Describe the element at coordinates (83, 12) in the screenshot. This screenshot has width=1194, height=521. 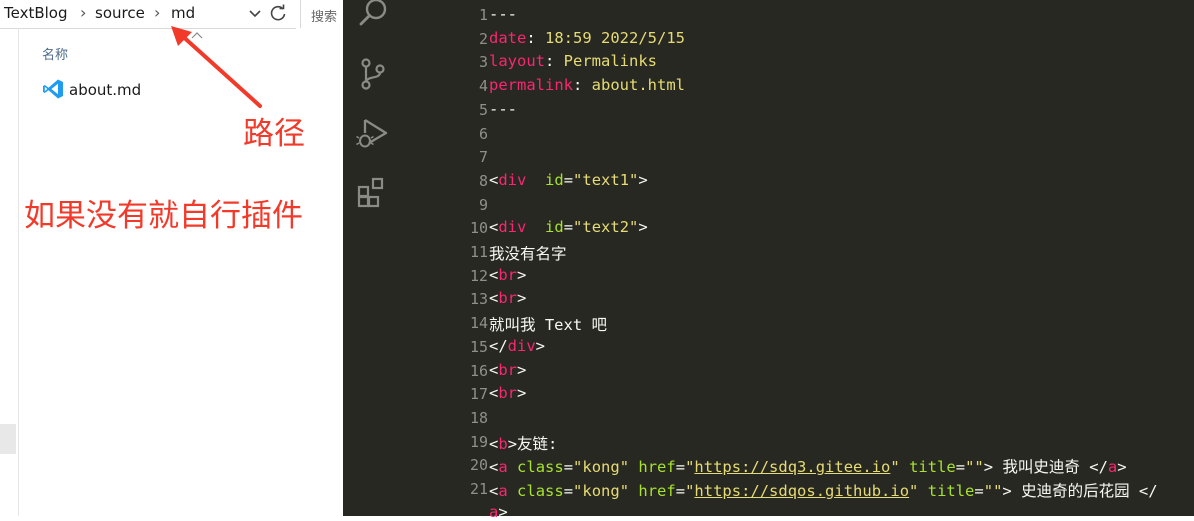
I see `chevron-right-icon: ›` at that location.